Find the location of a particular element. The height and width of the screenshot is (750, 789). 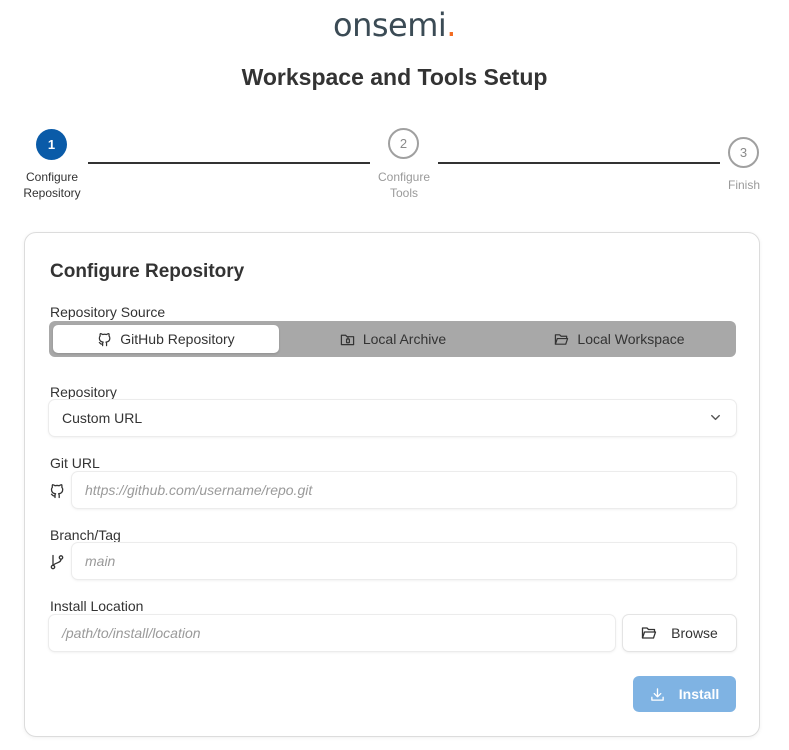

source-option-github-label: GitHub Repository is located at coordinates (177, 339).